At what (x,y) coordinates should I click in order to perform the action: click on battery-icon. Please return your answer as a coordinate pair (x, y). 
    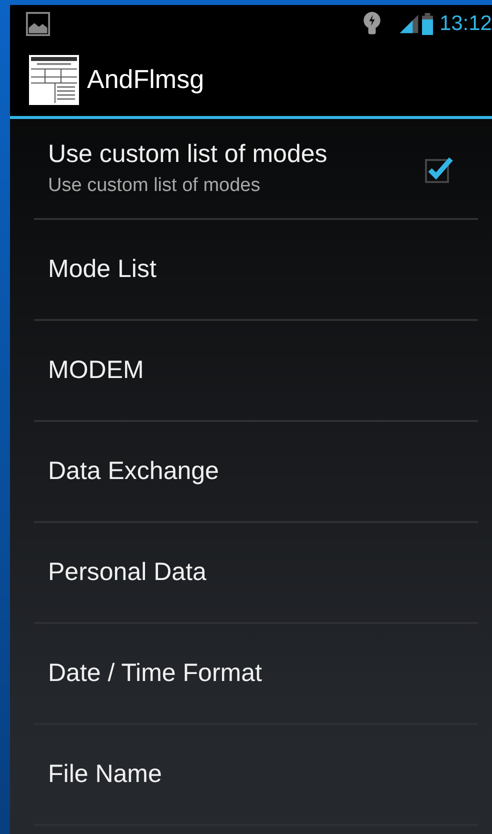
    Looking at the image, I should click on (428, 24).